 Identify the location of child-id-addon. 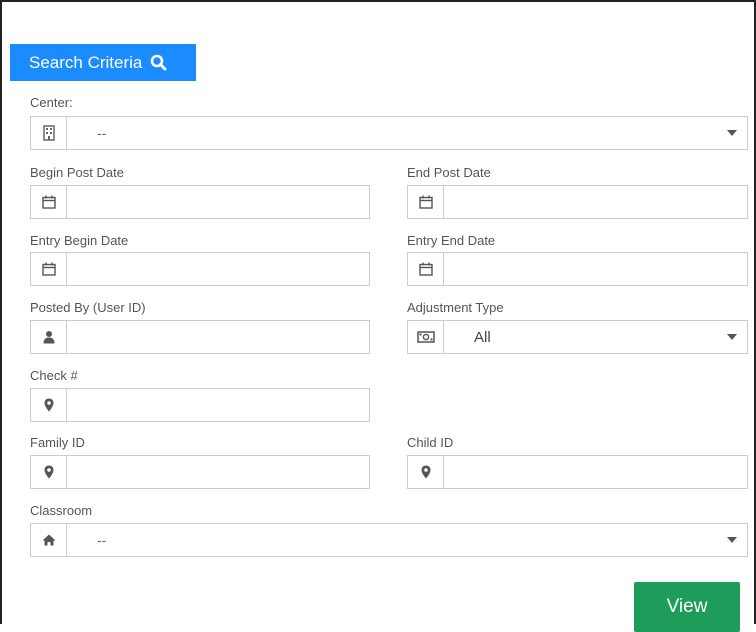
(426, 472).